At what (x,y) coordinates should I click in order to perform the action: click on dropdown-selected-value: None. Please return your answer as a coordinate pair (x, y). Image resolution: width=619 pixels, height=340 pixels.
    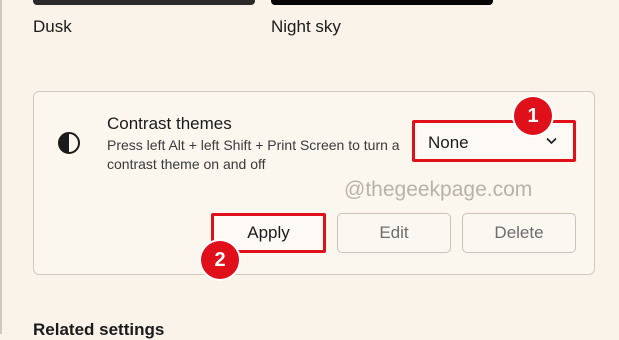
    Looking at the image, I should click on (448, 142).